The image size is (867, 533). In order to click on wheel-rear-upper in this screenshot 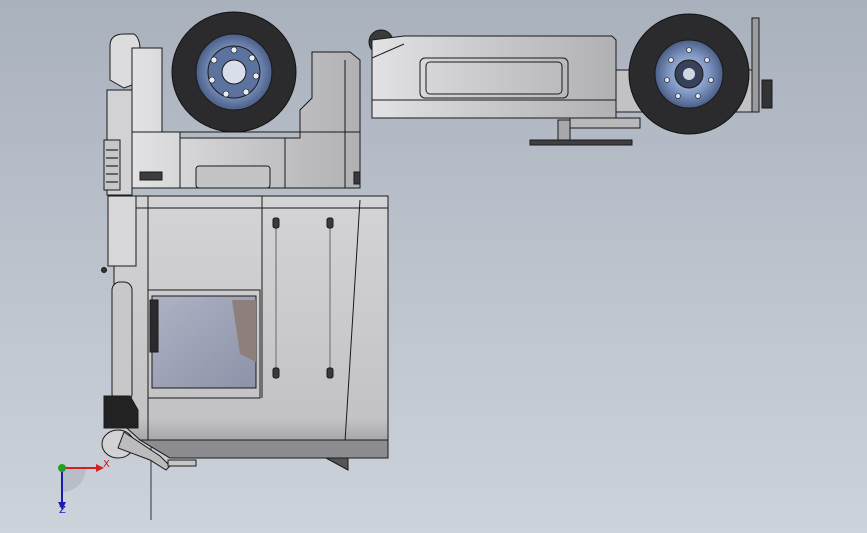, I will do `click(689, 74)`.